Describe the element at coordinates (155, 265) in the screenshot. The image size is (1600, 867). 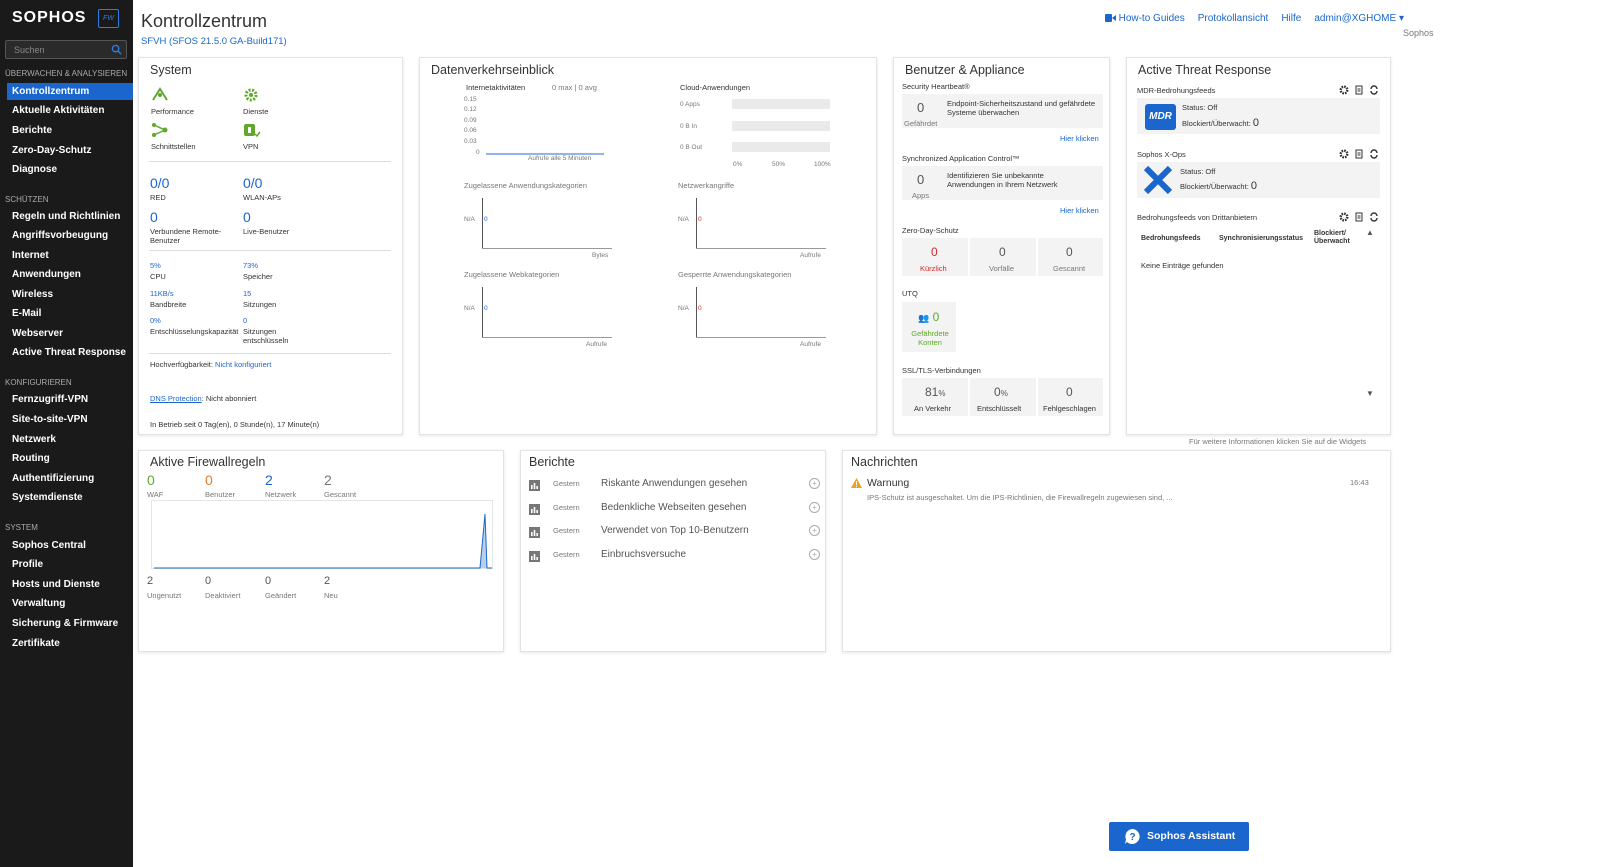
I see `cpu-value: 5%` at that location.